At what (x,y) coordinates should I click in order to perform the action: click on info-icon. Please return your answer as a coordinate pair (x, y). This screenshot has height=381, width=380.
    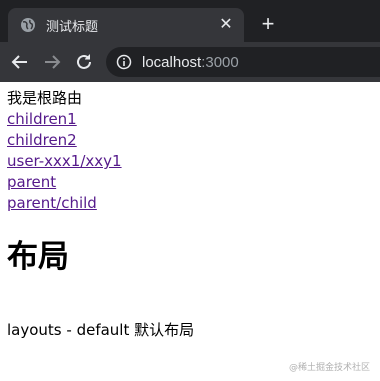
    Looking at the image, I should click on (124, 62).